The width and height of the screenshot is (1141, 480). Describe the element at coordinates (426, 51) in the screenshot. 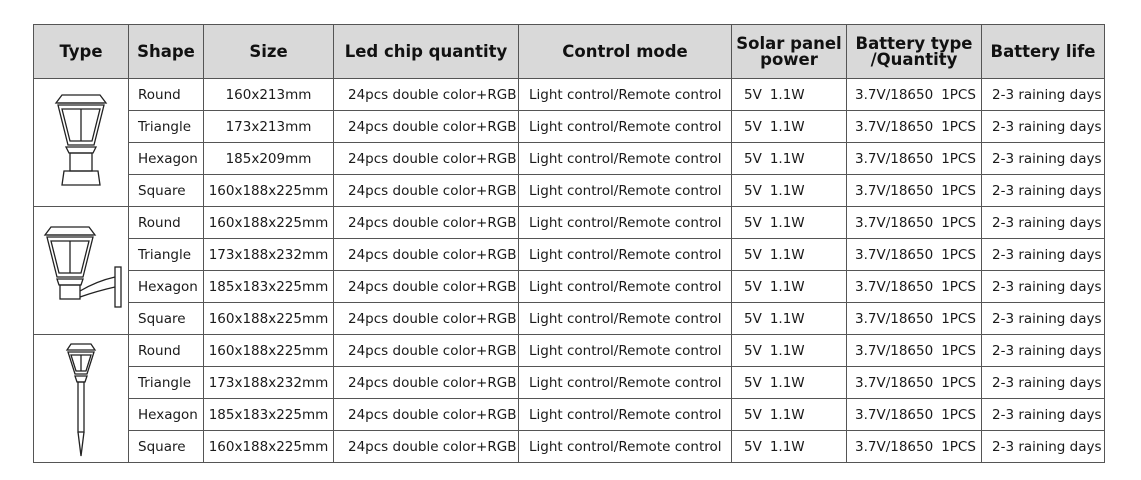

I see `header-led: Led chip quantity` at that location.